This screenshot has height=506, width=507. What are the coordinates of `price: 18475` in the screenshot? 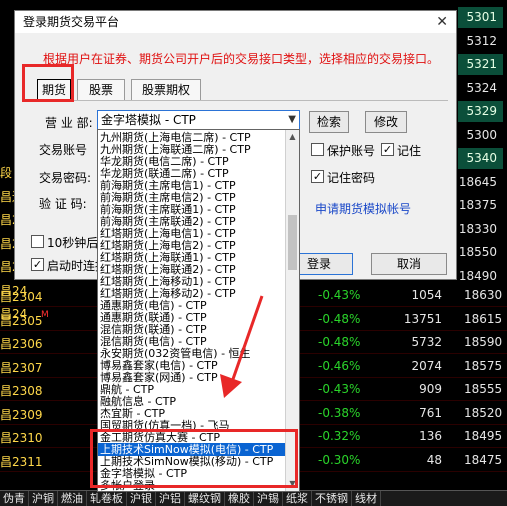 It's located at (483, 459).